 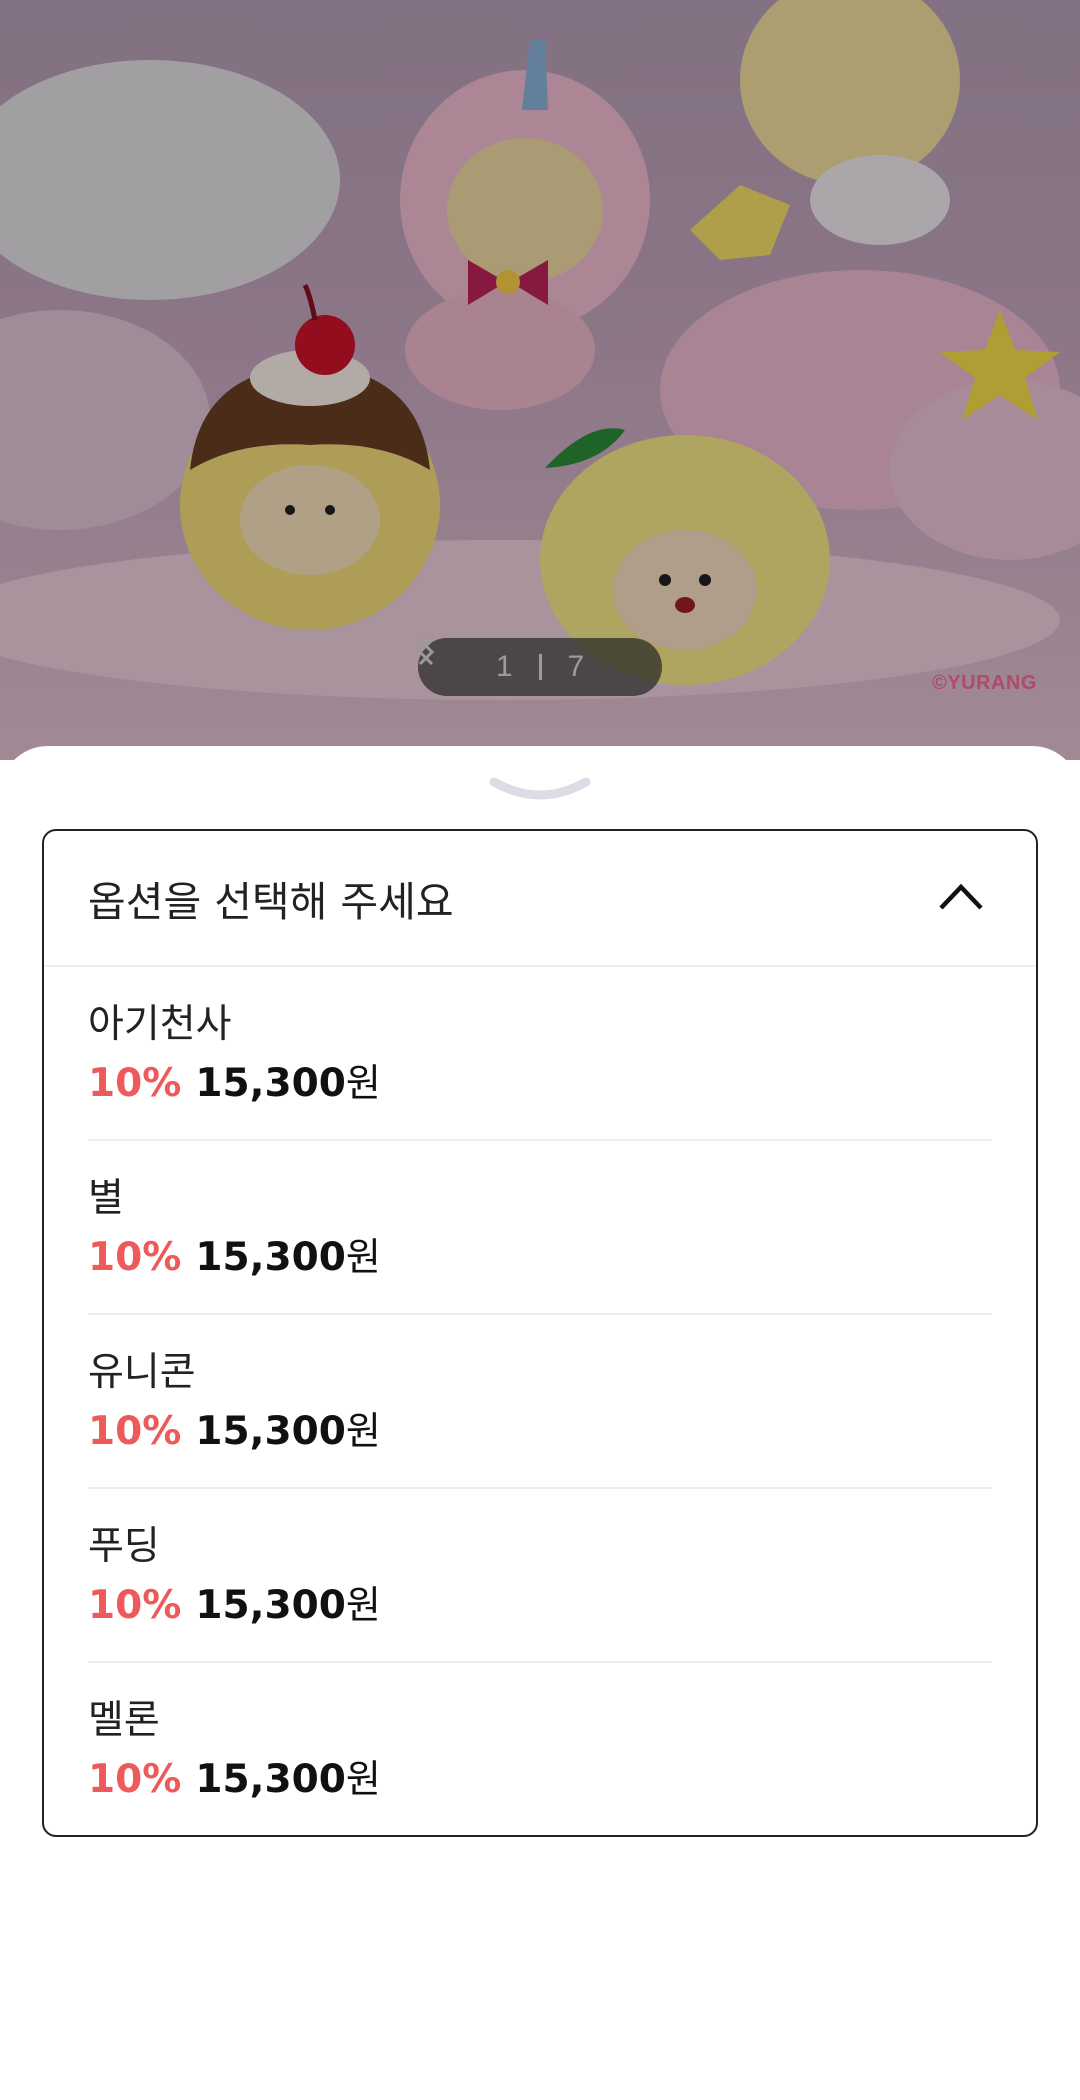 I want to click on chevron-down-icon, so click(x=540, y=788).